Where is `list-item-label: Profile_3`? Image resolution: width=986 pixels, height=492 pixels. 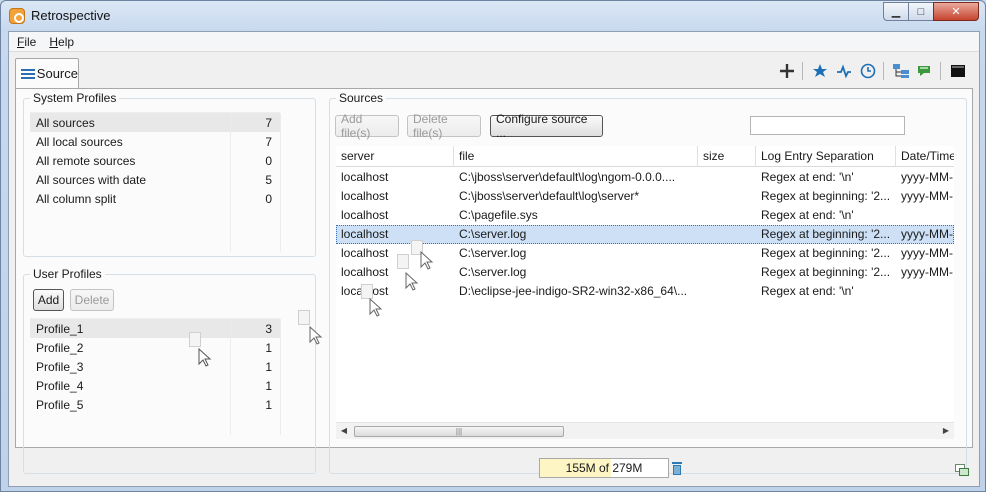 list-item-label: Profile_3 is located at coordinates (60, 366).